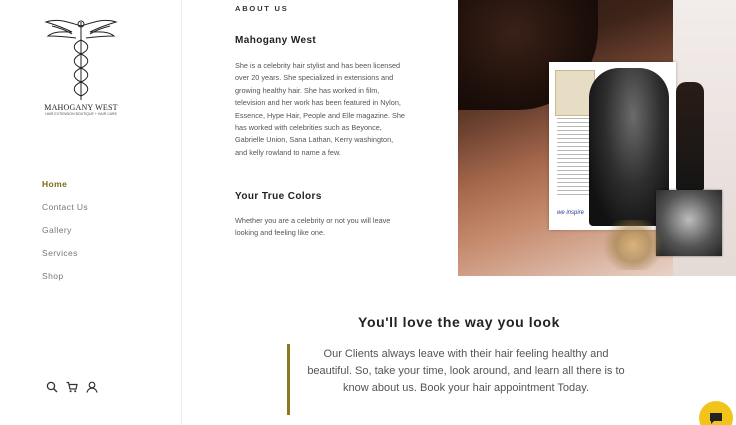  Describe the element at coordinates (81, 59) in the screenshot. I see `winged-caduceus-logo-icon` at that location.